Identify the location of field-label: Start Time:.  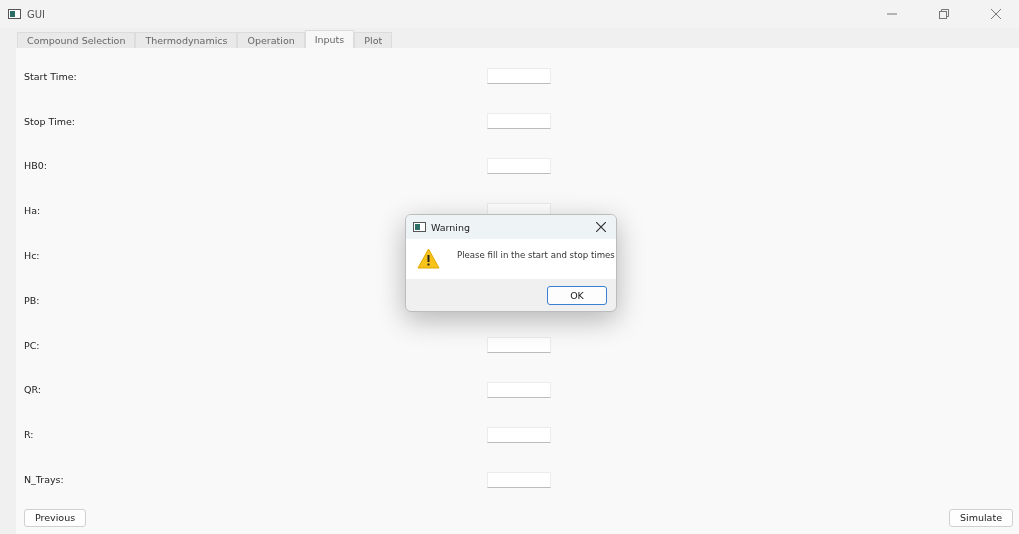
(50, 76).